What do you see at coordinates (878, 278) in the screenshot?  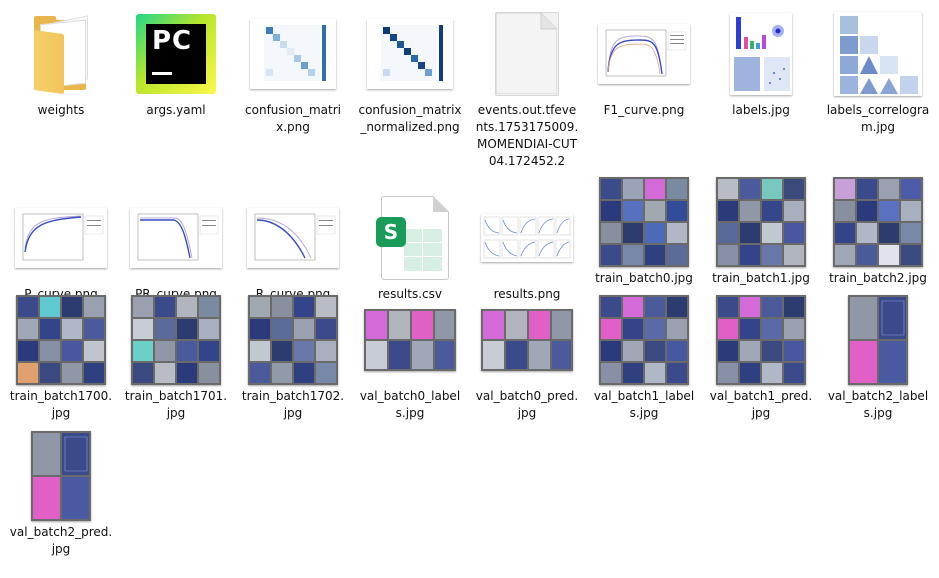 I see `file-label: train_batch2.jpg` at bounding box center [878, 278].